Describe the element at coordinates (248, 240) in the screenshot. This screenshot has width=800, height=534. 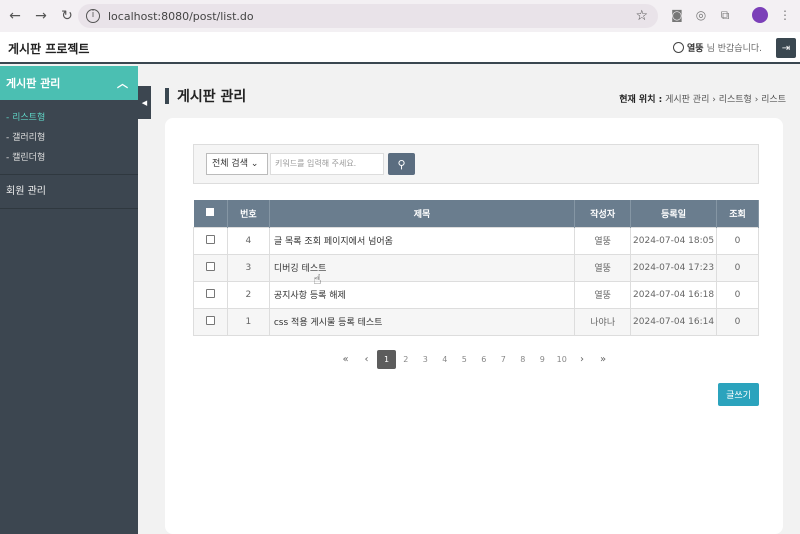
I see `row-no: 4` at that location.